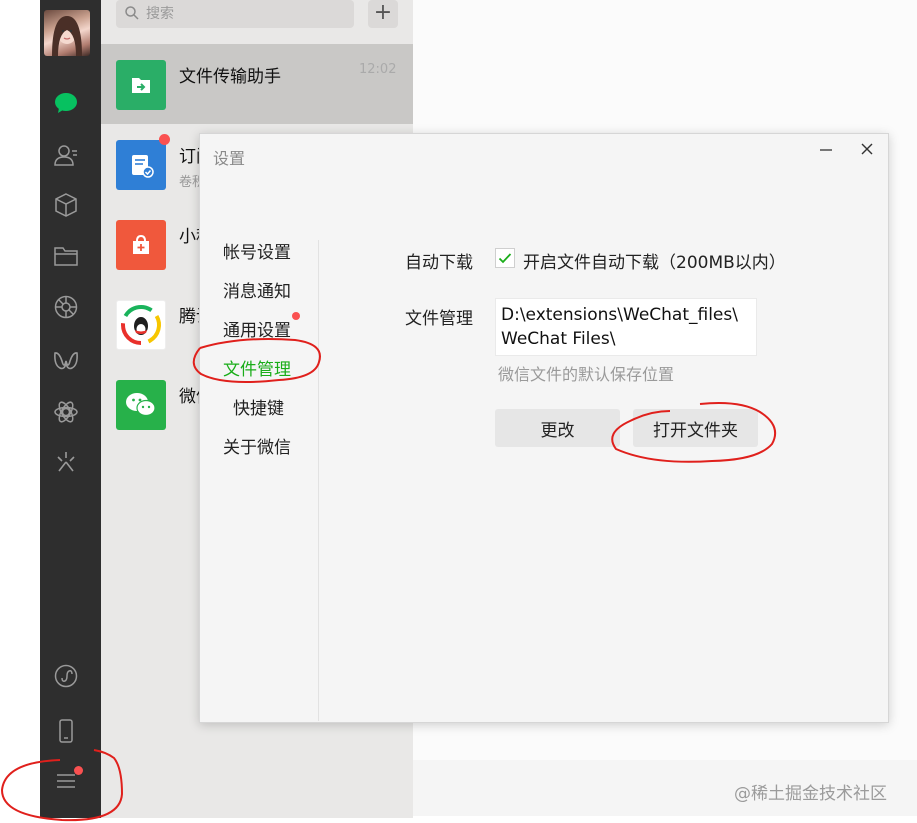 Image resolution: width=917 pixels, height=823 pixels. I want to click on moments-icon, so click(66, 307).